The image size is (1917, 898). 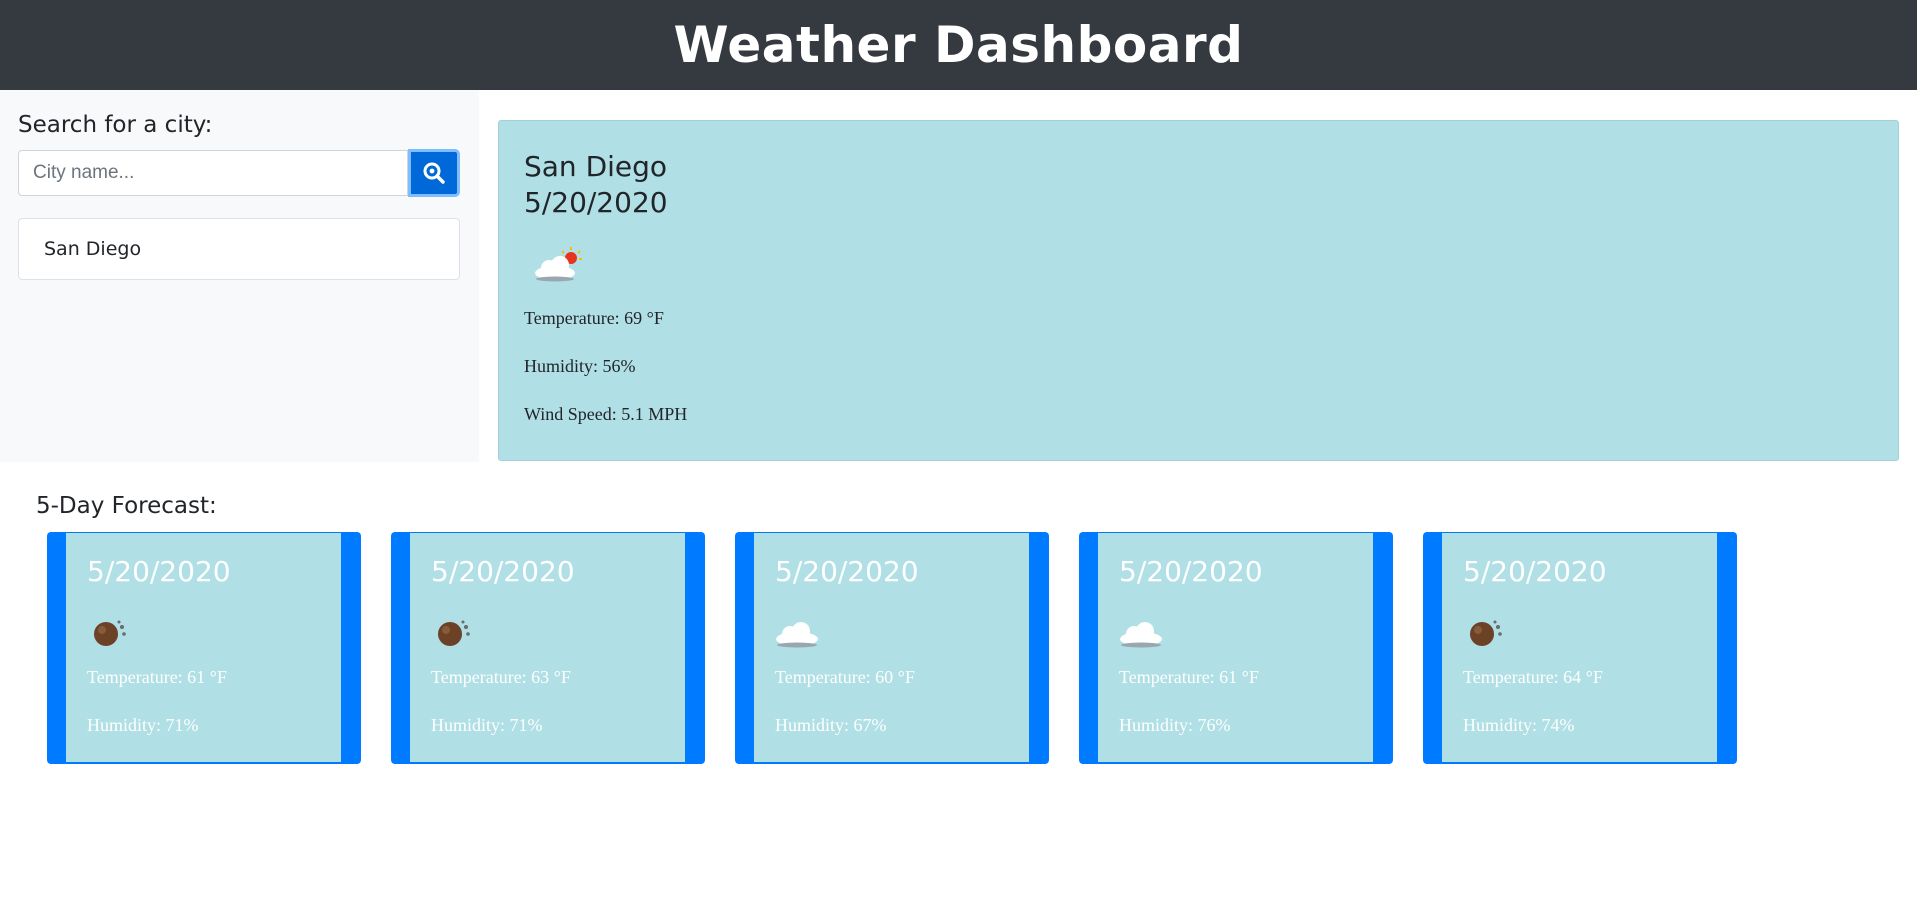 What do you see at coordinates (239, 249) in the screenshot?
I see `history-item-san-diego: San Diego` at bounding box center [239, 249].